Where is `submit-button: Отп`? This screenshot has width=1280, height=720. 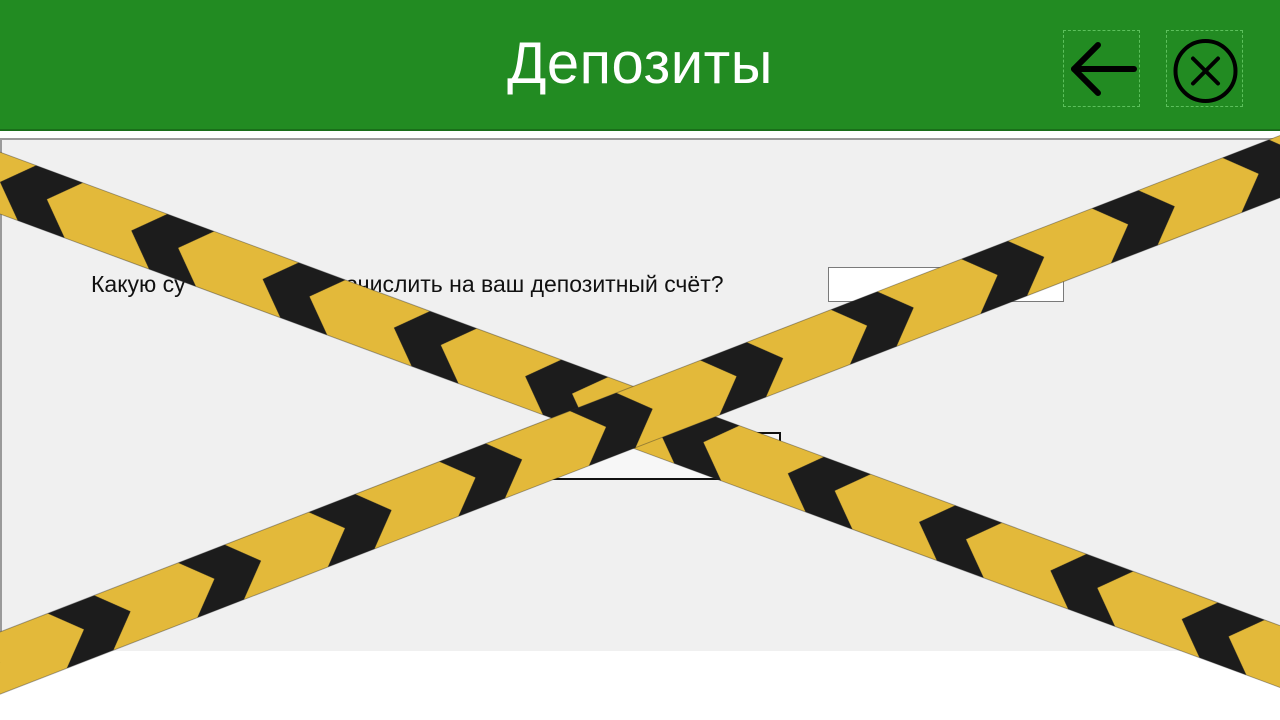
submit-button: Отп is located at coordinates (652, 456).